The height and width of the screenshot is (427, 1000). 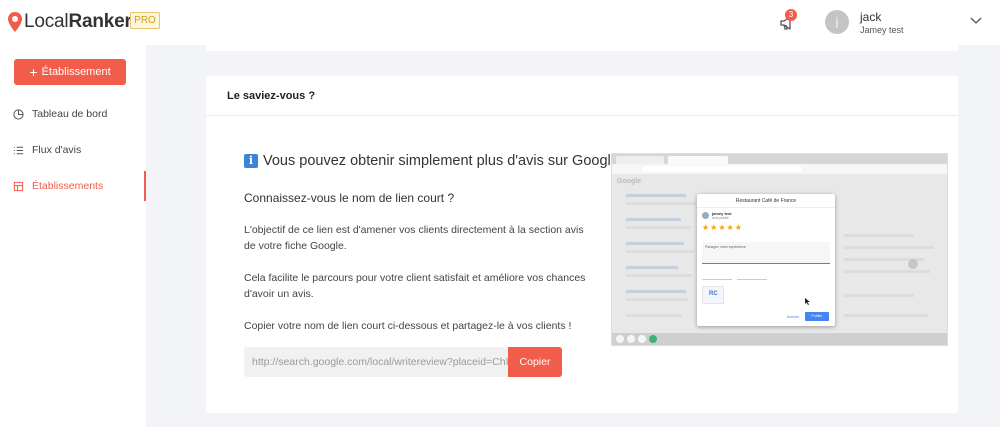 I want to click on sidebar-item-label: Tableau de bord, so click(x=70, y=114).